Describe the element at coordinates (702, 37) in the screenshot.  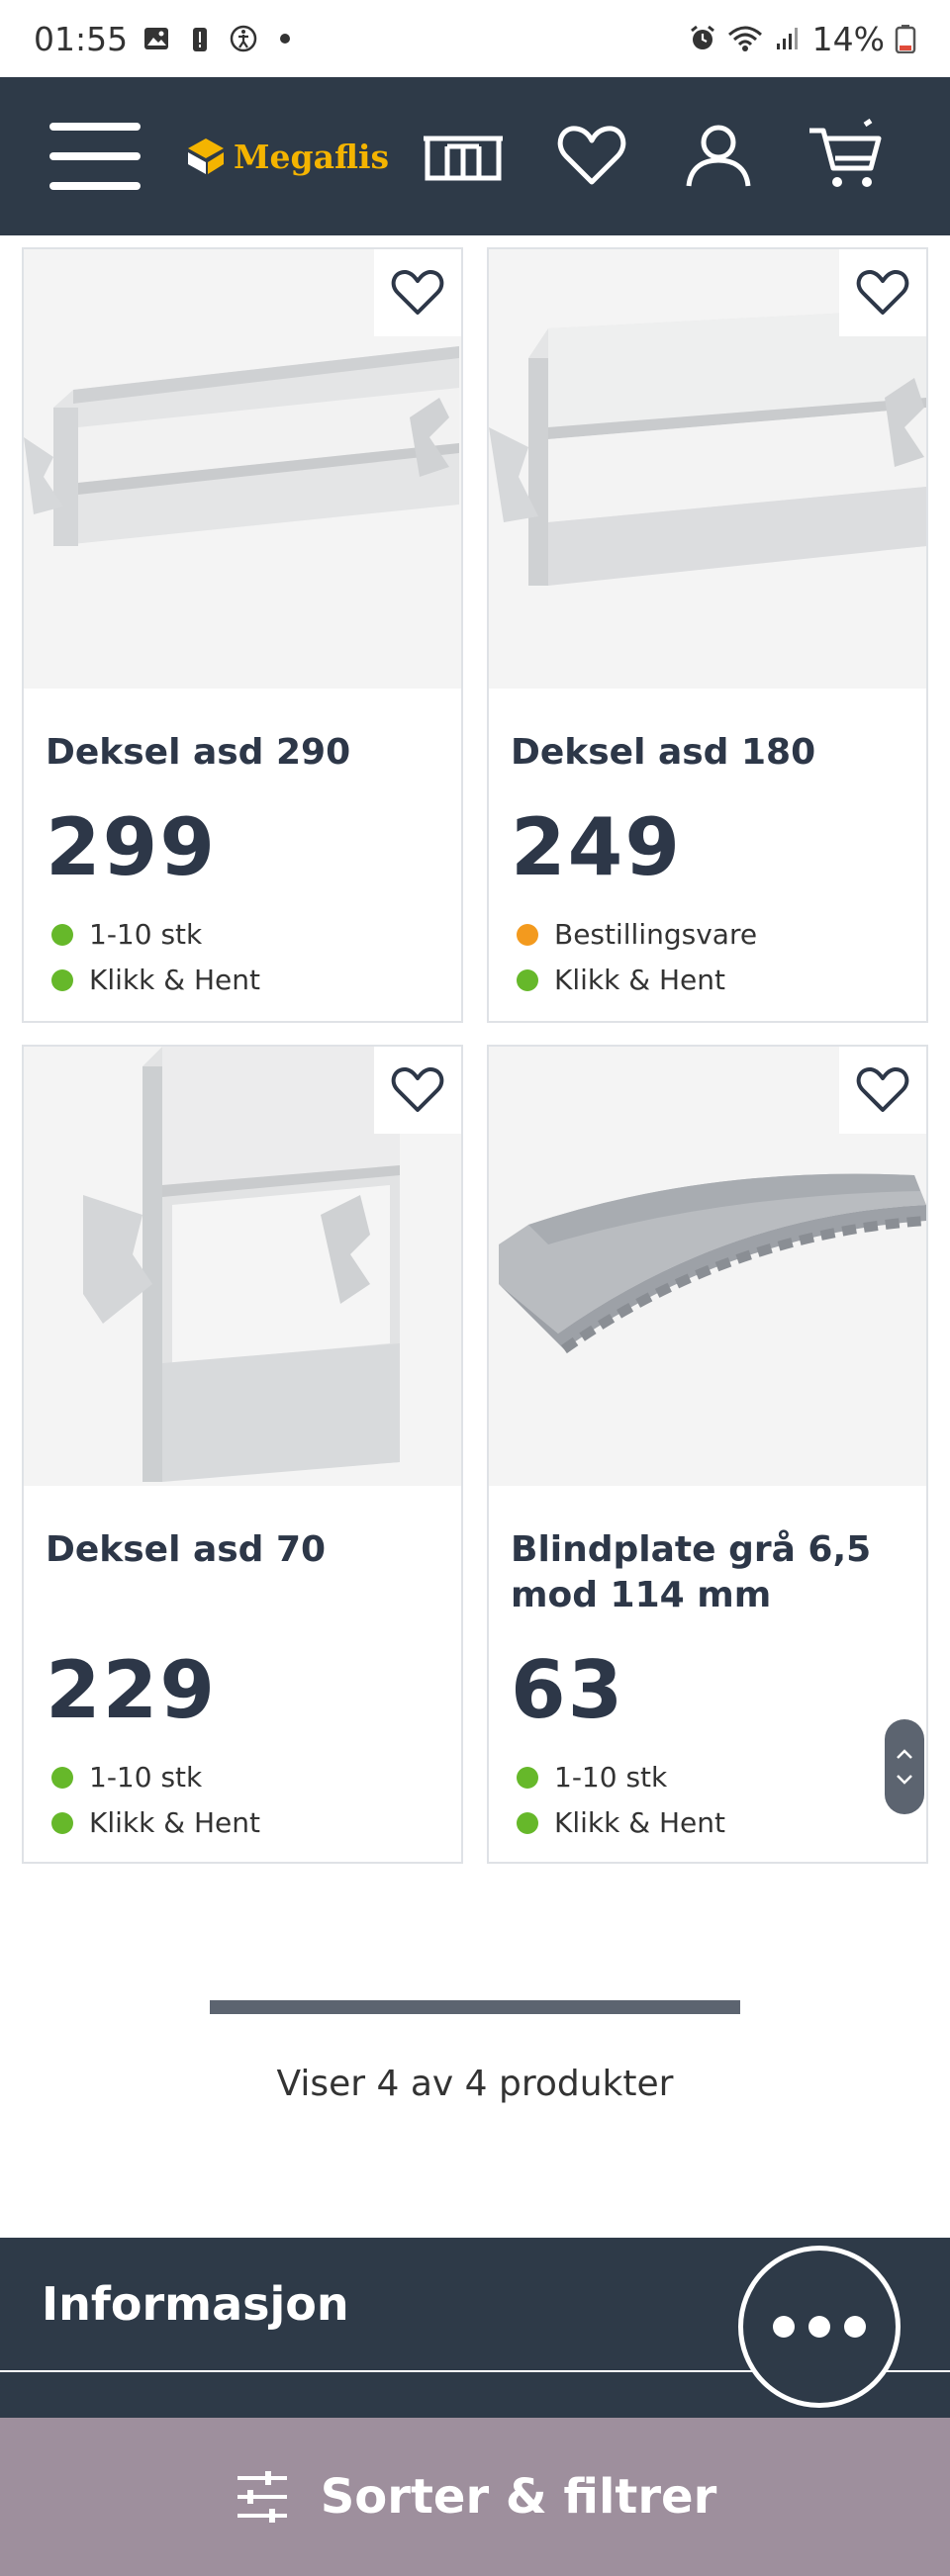
I see `alarm-icon` at that location.